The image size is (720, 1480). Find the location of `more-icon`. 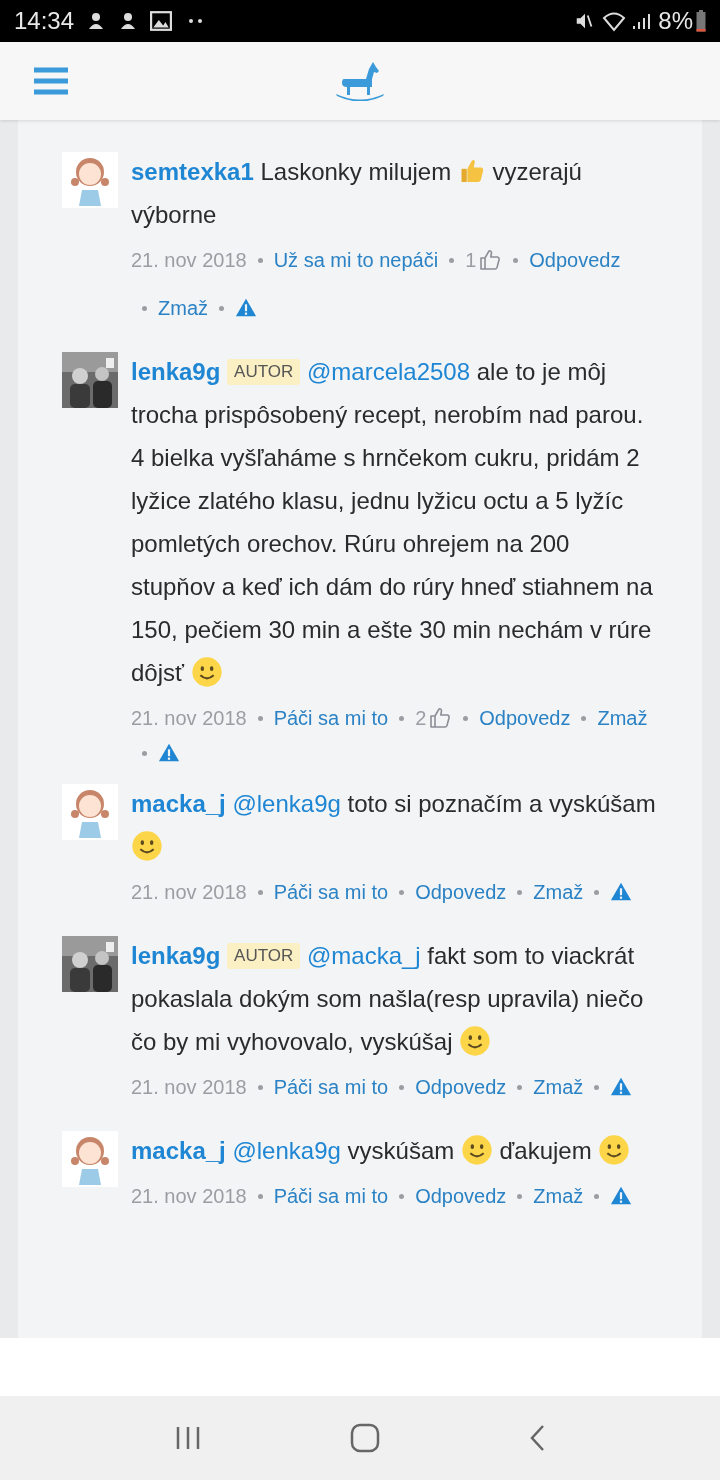

more-icon is located at coordinates (196, 21).